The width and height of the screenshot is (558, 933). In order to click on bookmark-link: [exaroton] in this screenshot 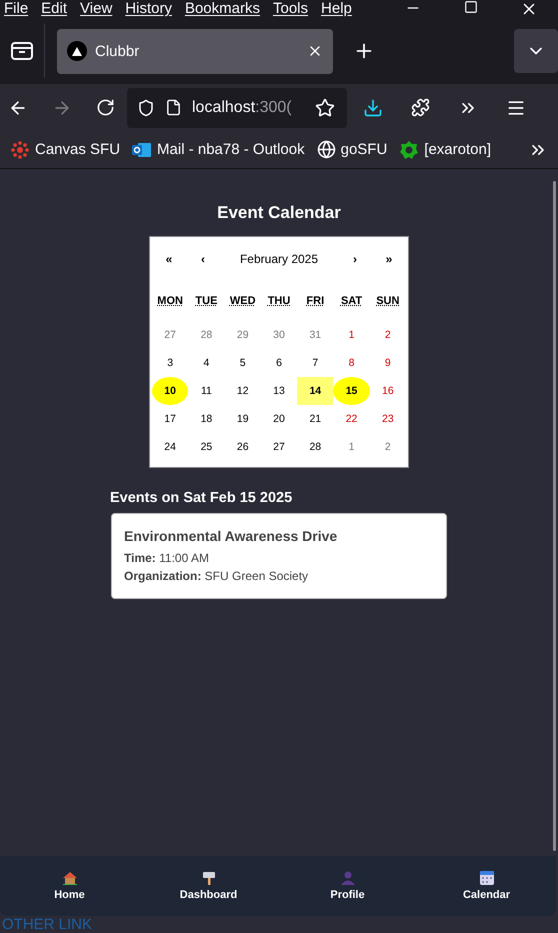, I will do `click(445, 150)`.